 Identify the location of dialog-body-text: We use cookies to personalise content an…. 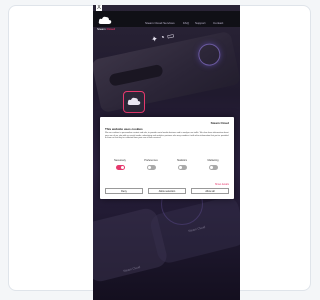
(167, 136).